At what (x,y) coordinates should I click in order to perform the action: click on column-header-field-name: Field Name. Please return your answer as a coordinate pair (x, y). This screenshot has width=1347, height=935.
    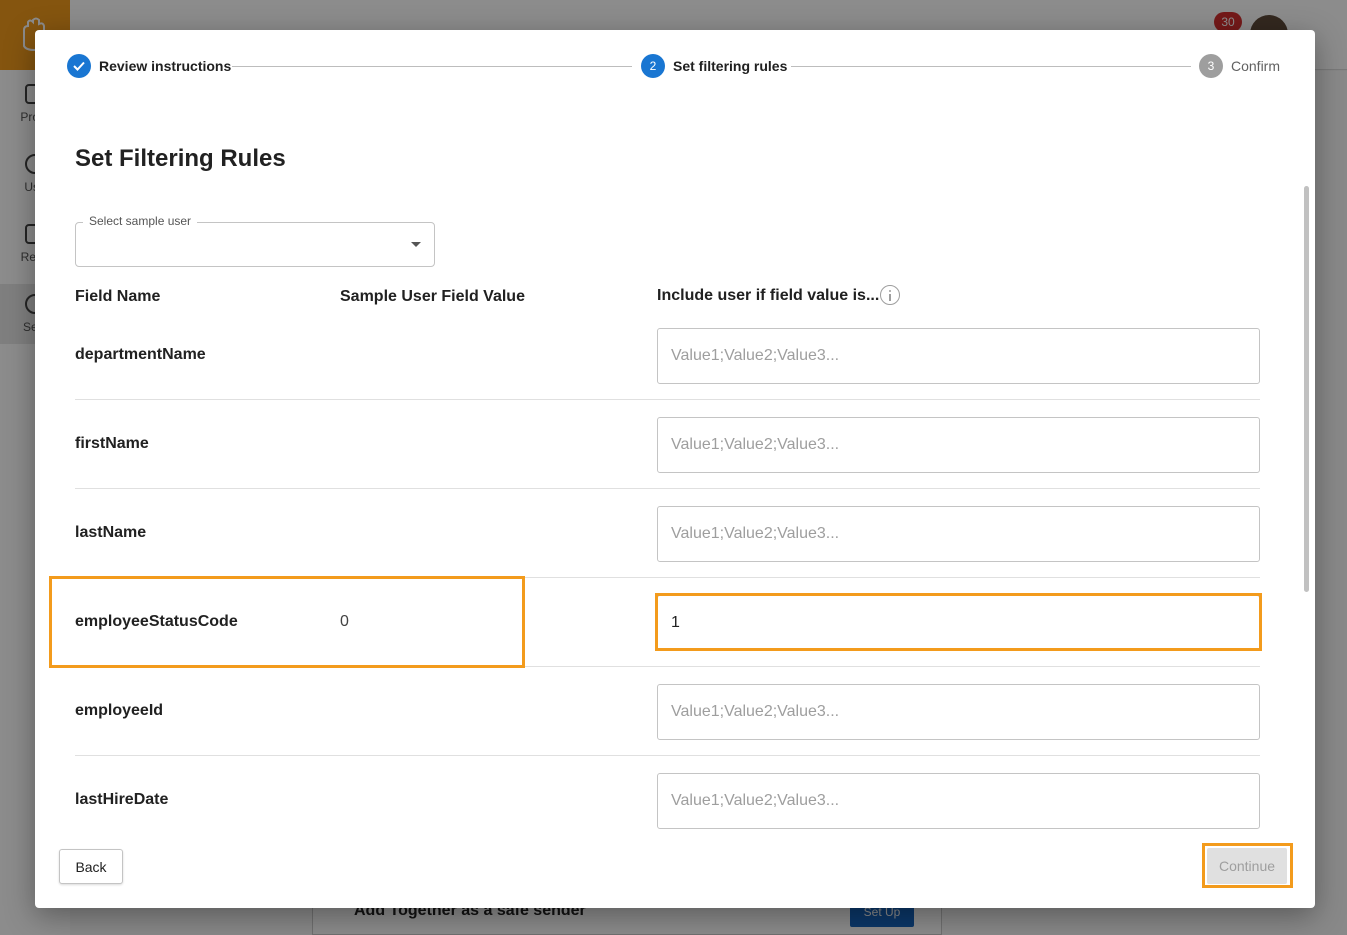
    Looking at the image, I should click on (118, 296).